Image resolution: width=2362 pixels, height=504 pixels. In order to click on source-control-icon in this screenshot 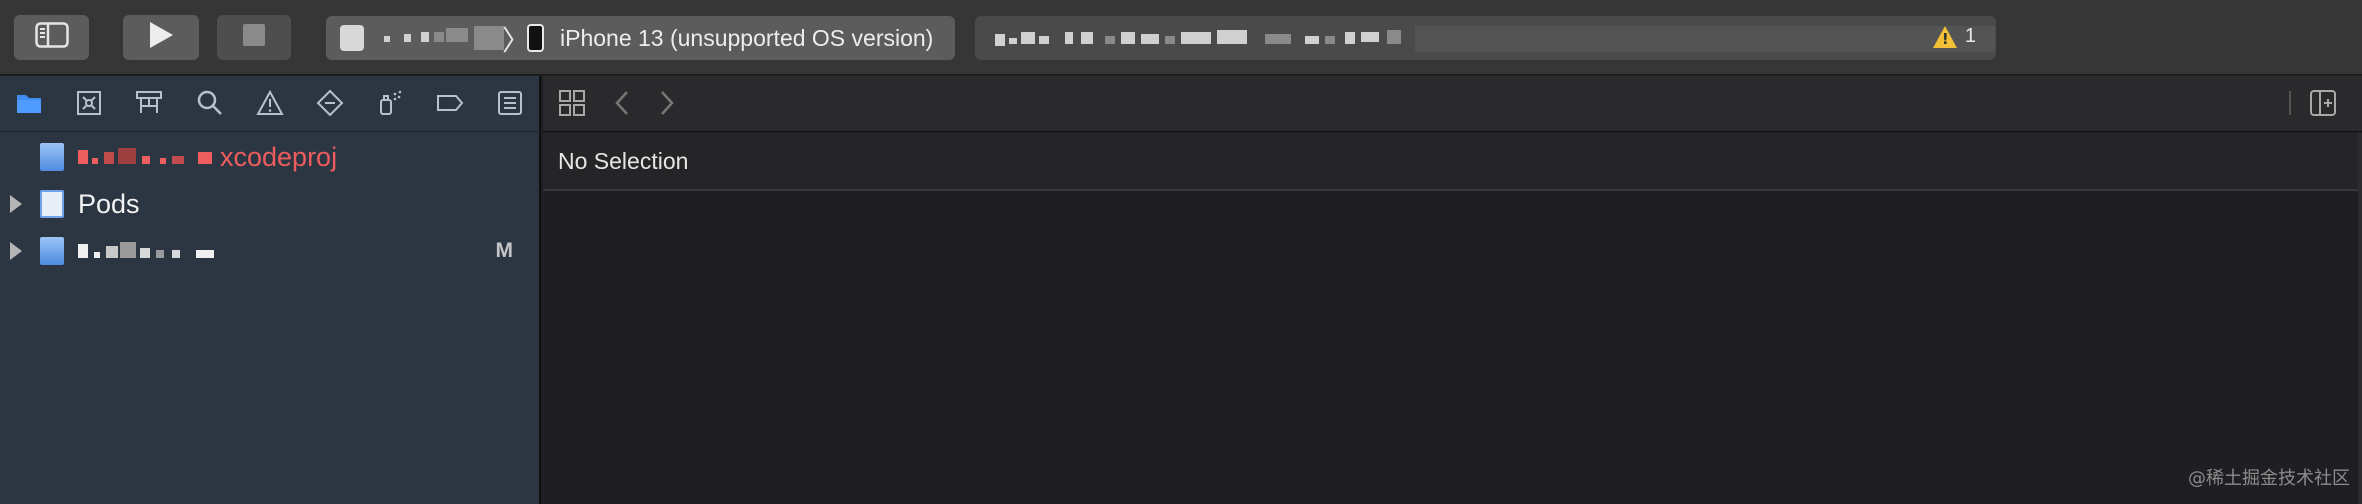, I will do `click(89, 103)`.